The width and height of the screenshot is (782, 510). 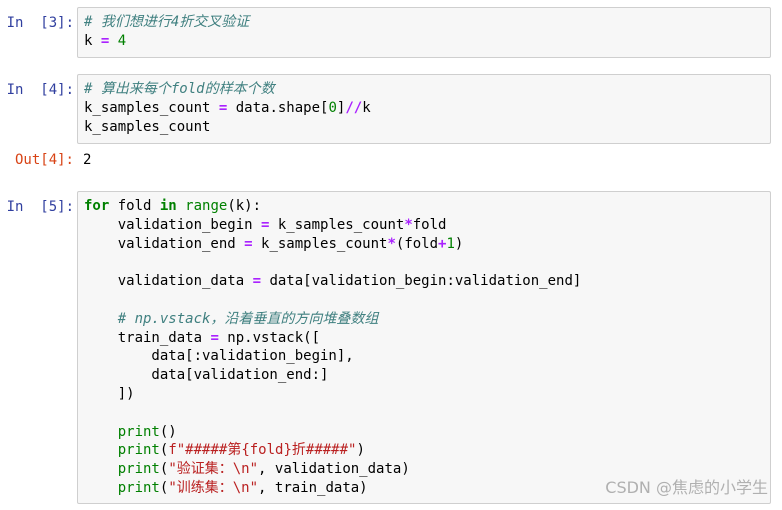 What do you see at coordinates (424, 22) in the screenshot?
I see `code-line: # 我们想进行4折交叉验证` at bounding box center [424, 22].